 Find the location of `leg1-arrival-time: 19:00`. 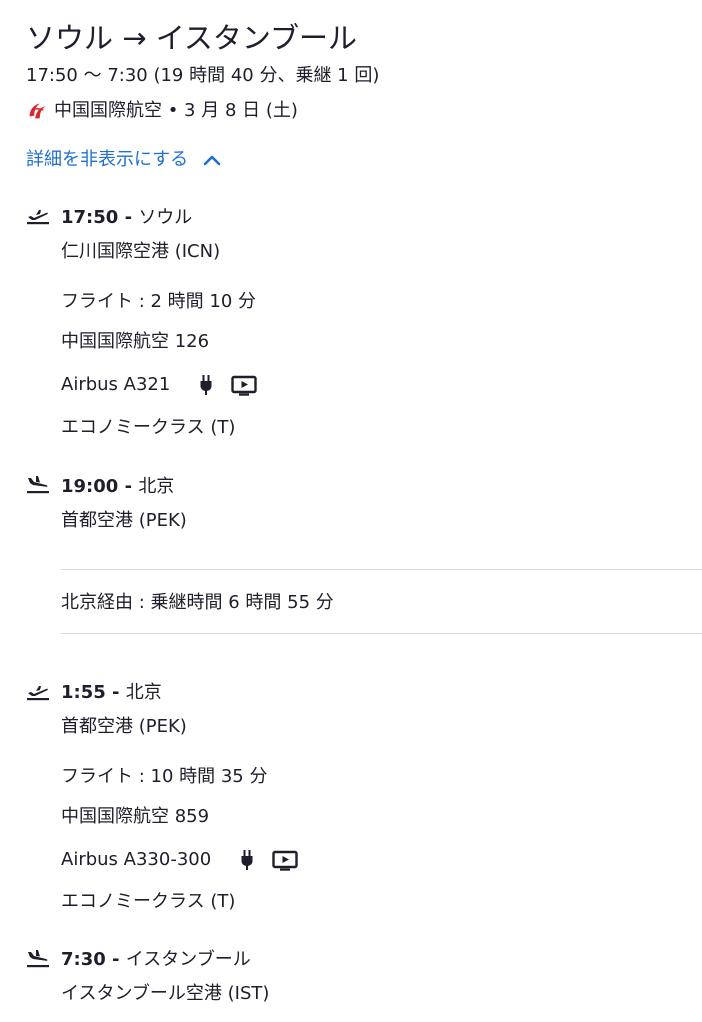

leg1-arrival-time: 19:00 is located at coordinates (90, 486).